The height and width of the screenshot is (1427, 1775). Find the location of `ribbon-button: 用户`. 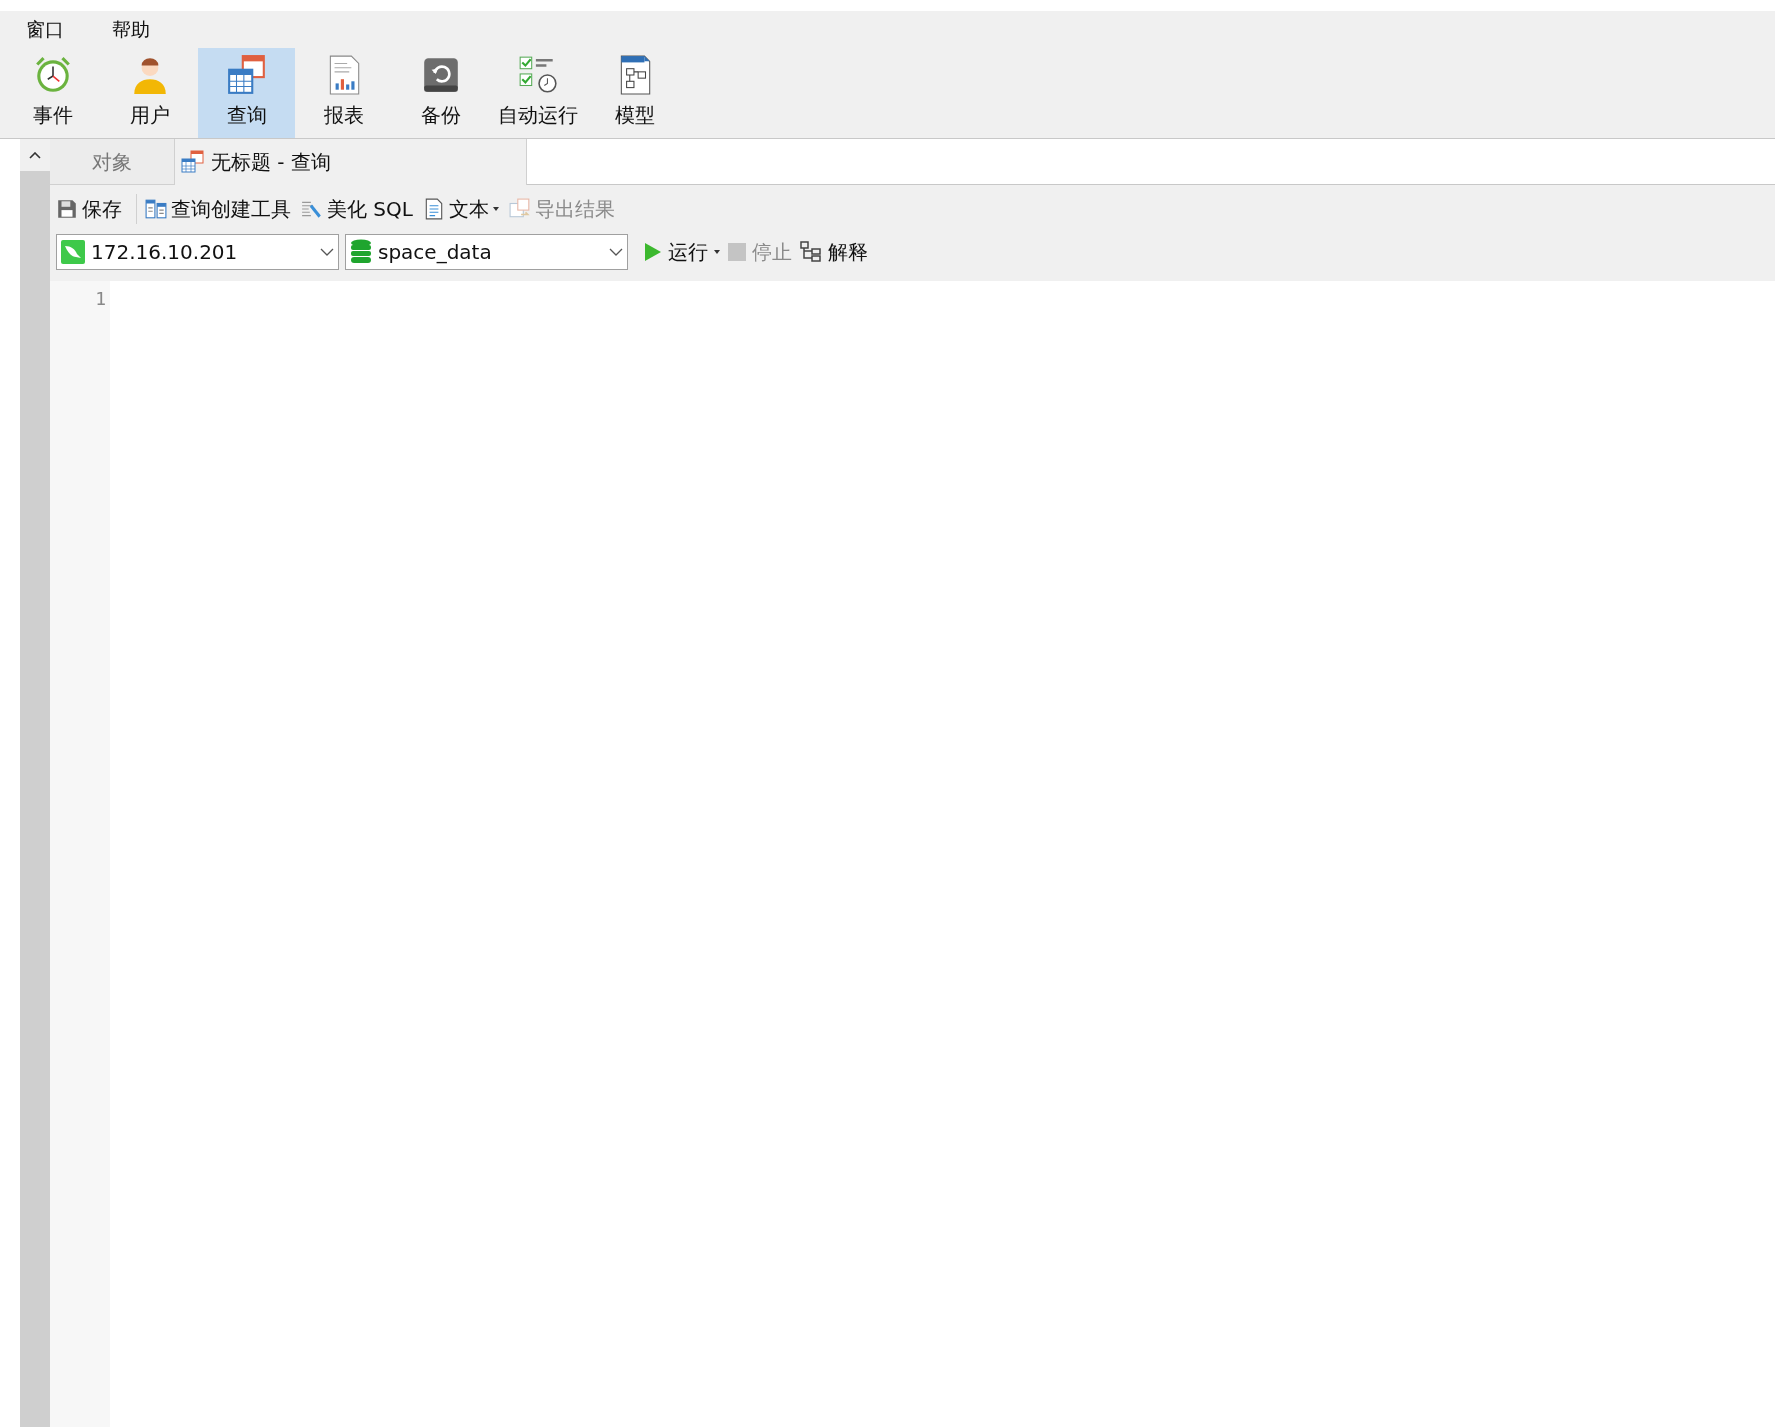

ribbon-button: 用户 is located at coordinates (149, 93).